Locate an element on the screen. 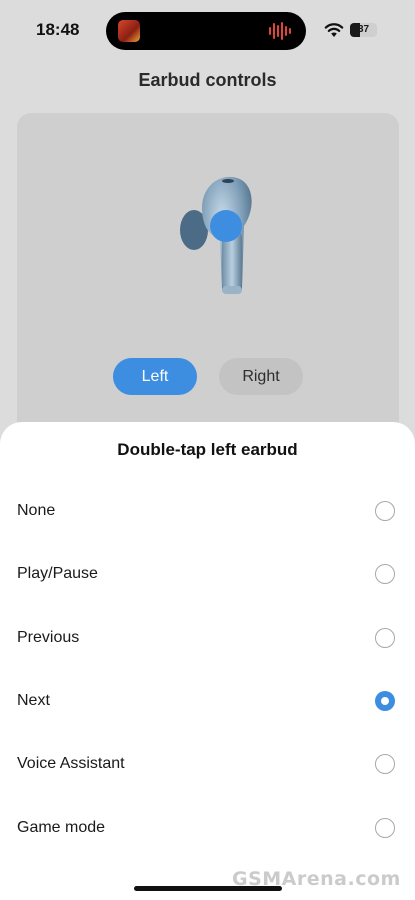  option-label: None is located at coordinates (36, 510).